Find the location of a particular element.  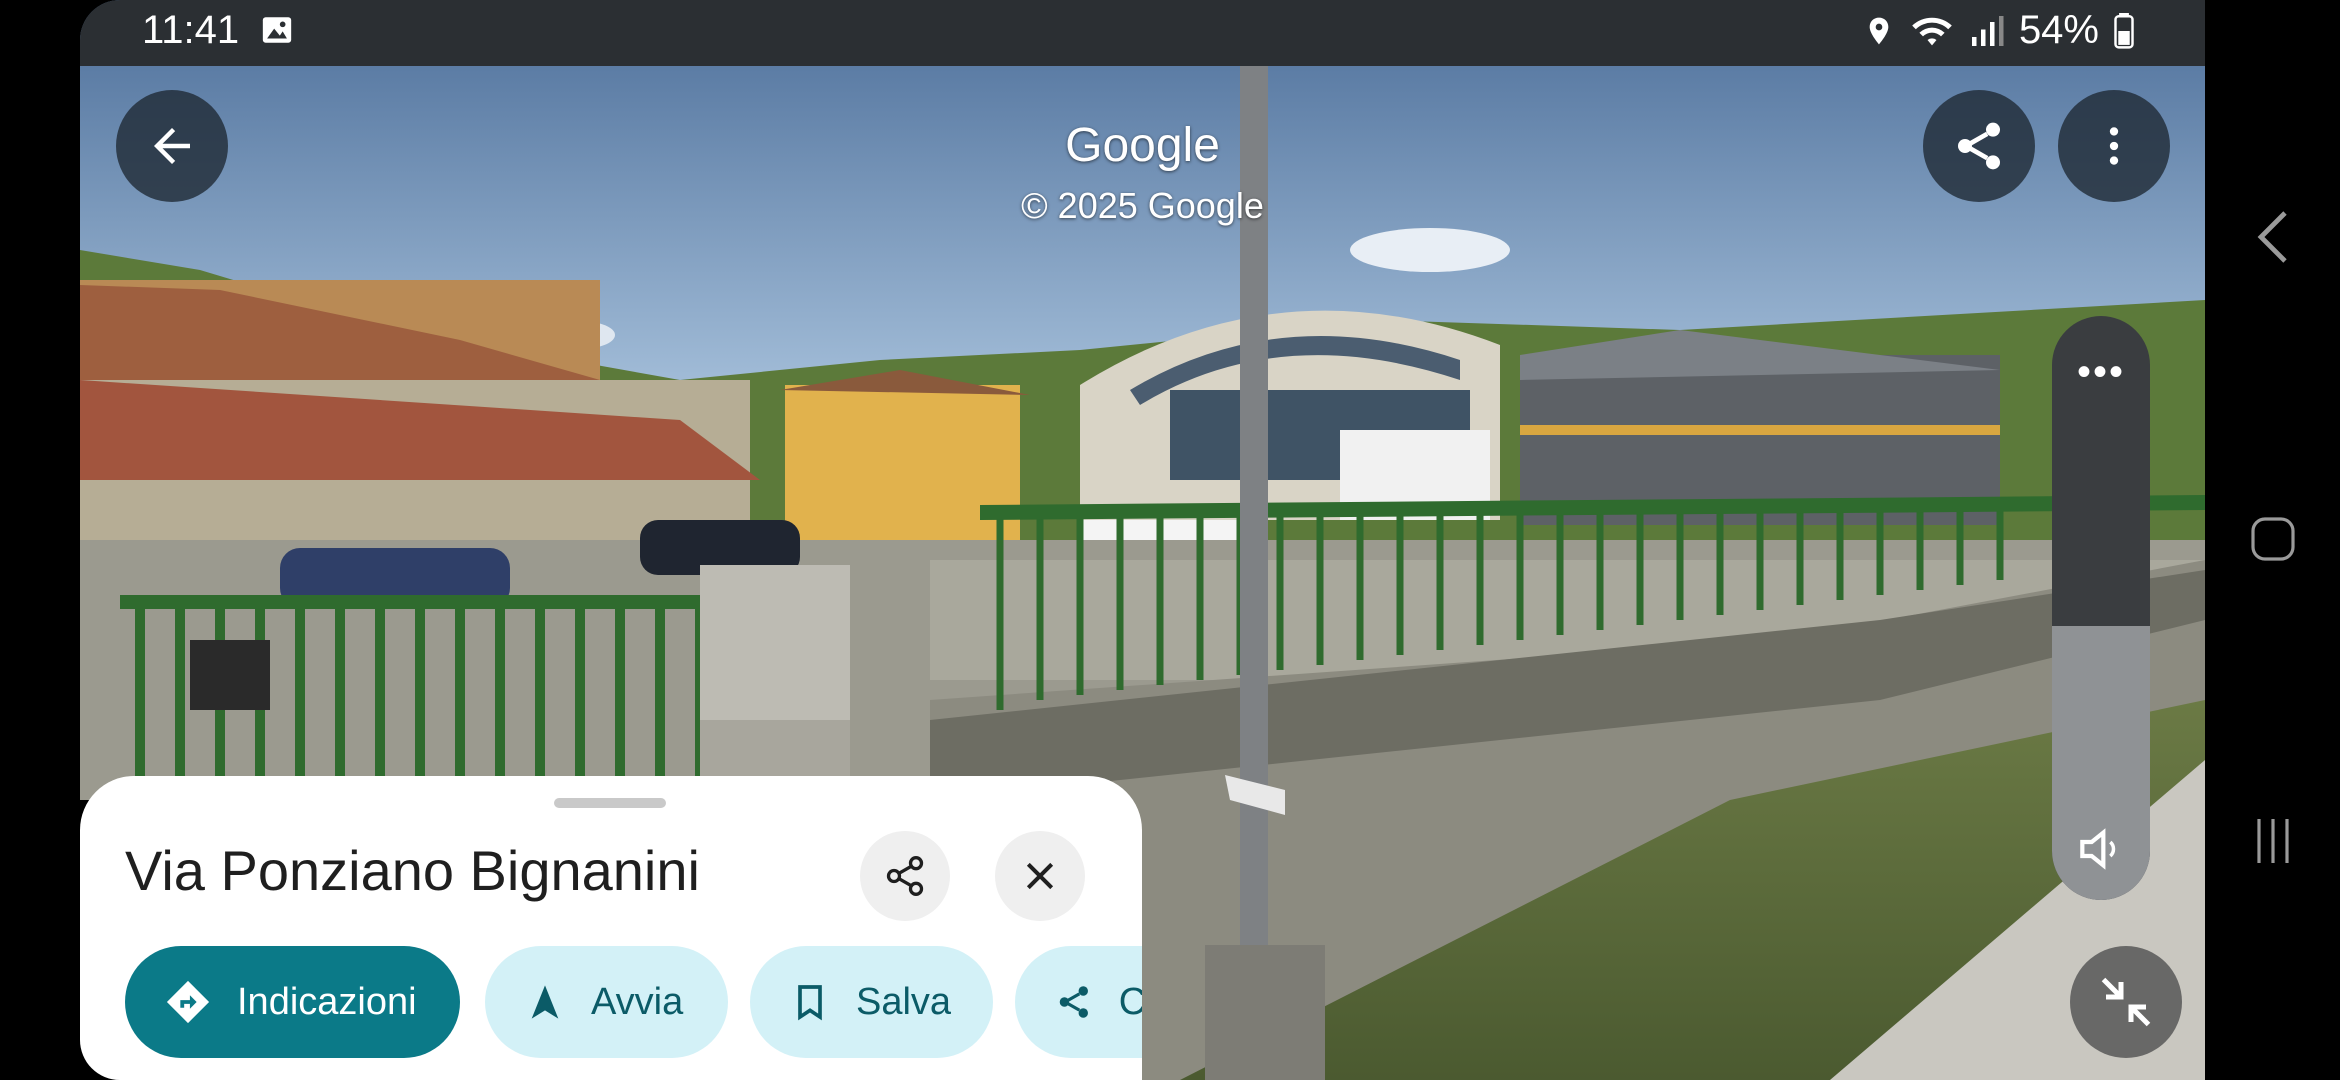

directions-button: Indicazioni is located at coordinates (292, 1002).